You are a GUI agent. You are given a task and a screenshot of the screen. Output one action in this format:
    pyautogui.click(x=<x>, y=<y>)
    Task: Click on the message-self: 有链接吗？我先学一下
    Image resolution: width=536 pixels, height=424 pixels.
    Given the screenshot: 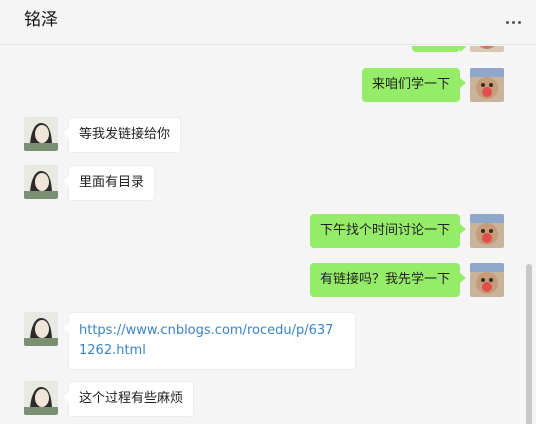 What is the action you would take?
    pyautogui.click(x=268, y=281)
    